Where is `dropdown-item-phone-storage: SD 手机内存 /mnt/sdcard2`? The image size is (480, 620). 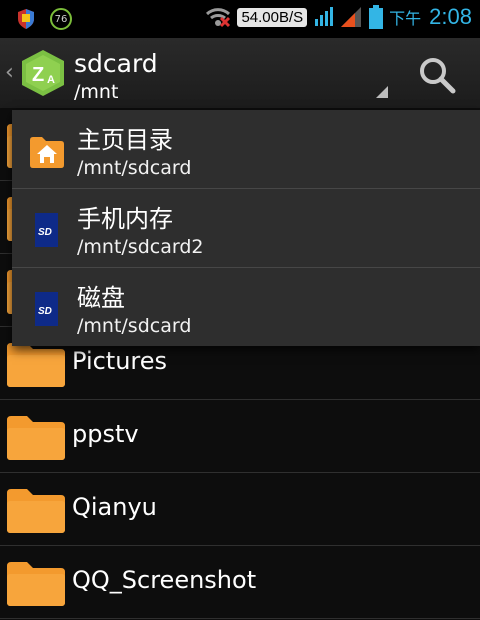
dropdown-item-phone-storage: SD 手机内存 /mnt/sdcard2 is located at coordinates (246, 228).